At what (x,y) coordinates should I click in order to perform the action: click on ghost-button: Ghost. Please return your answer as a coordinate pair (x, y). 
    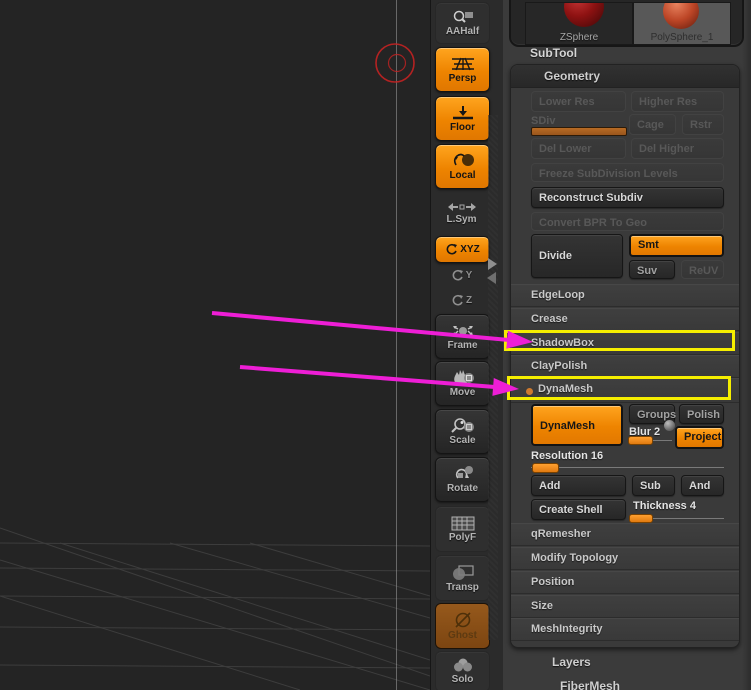
    Looking at the image, I should click on (462, 626).